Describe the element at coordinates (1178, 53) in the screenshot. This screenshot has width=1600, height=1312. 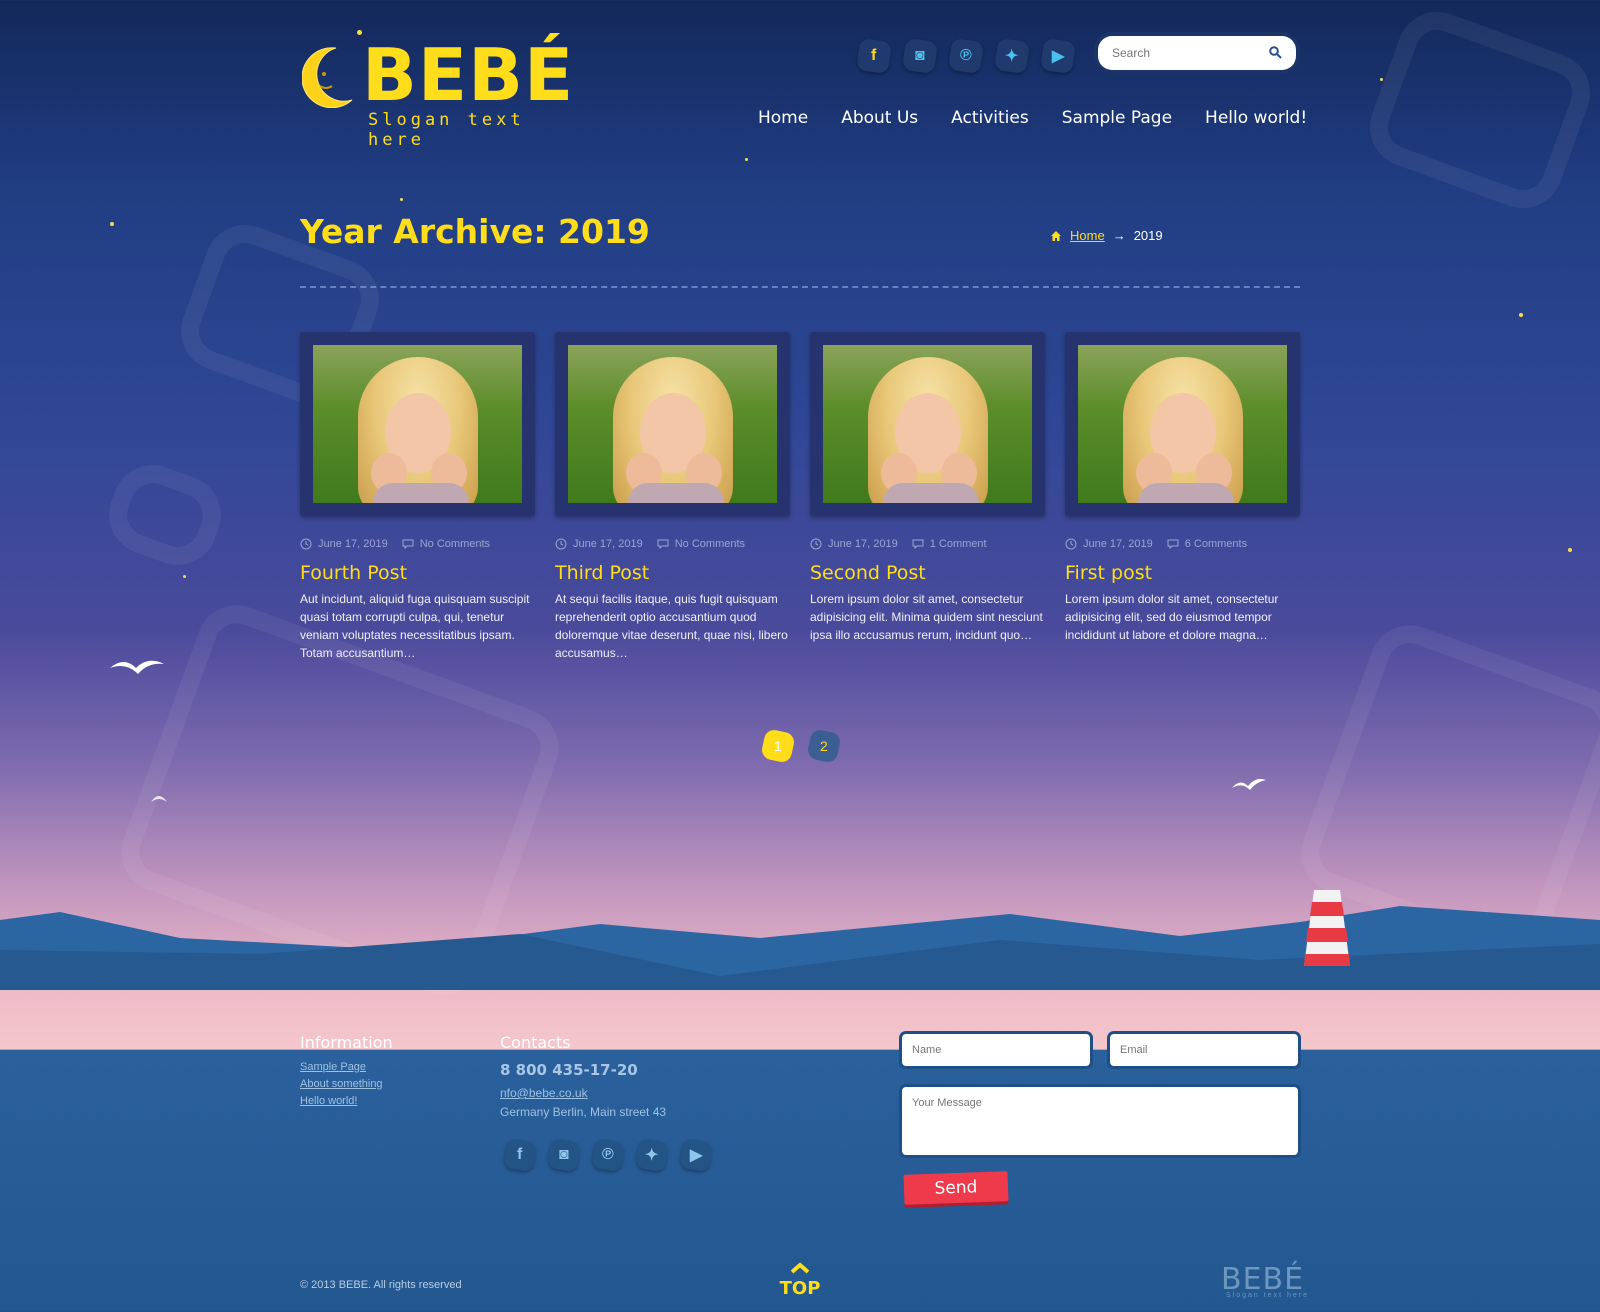
I see `search-input` at that location.